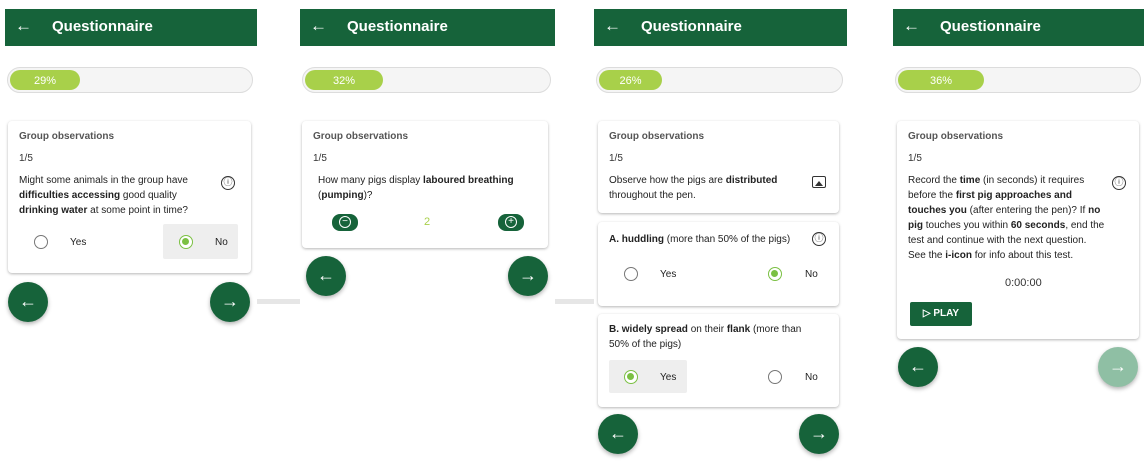  What do you see at coordinates (468, 180) in the screenshot?
I see `question-emphasis: laboured breathing` at bounding box center [468, 180].